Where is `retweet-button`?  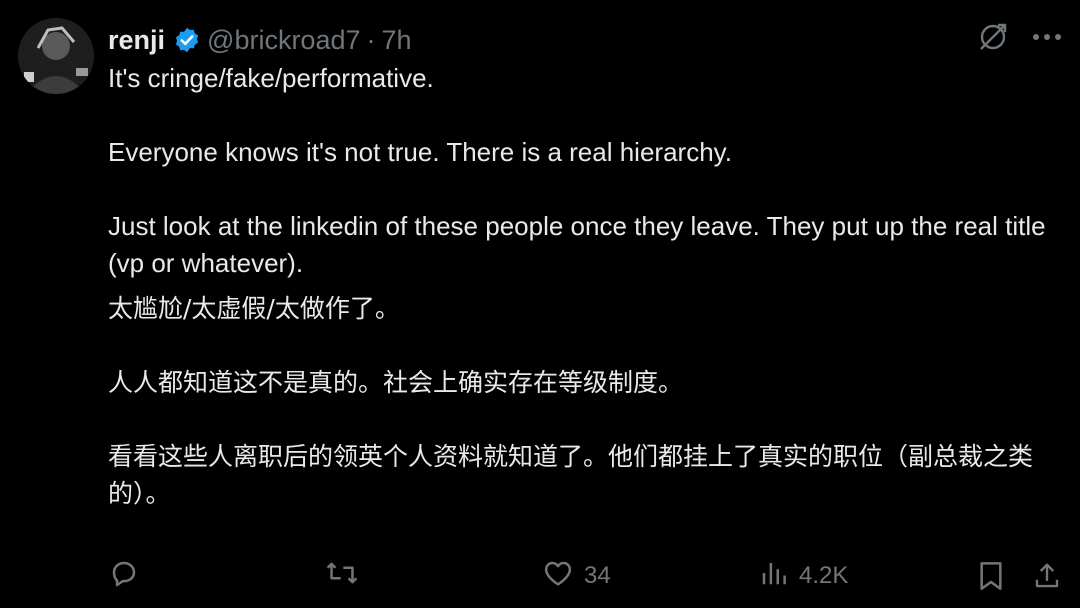
retweet-button is located at coordinates (433, 576).